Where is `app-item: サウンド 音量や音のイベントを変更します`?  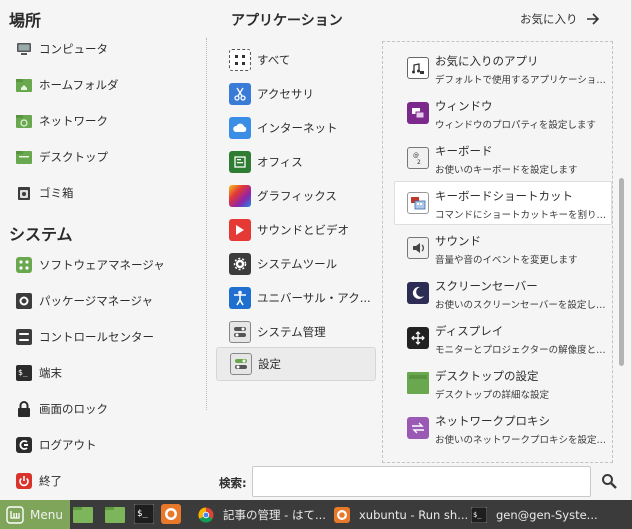 app-item: サウンド 音量や音のイベントを変更します is located at coordinates (503, 249).